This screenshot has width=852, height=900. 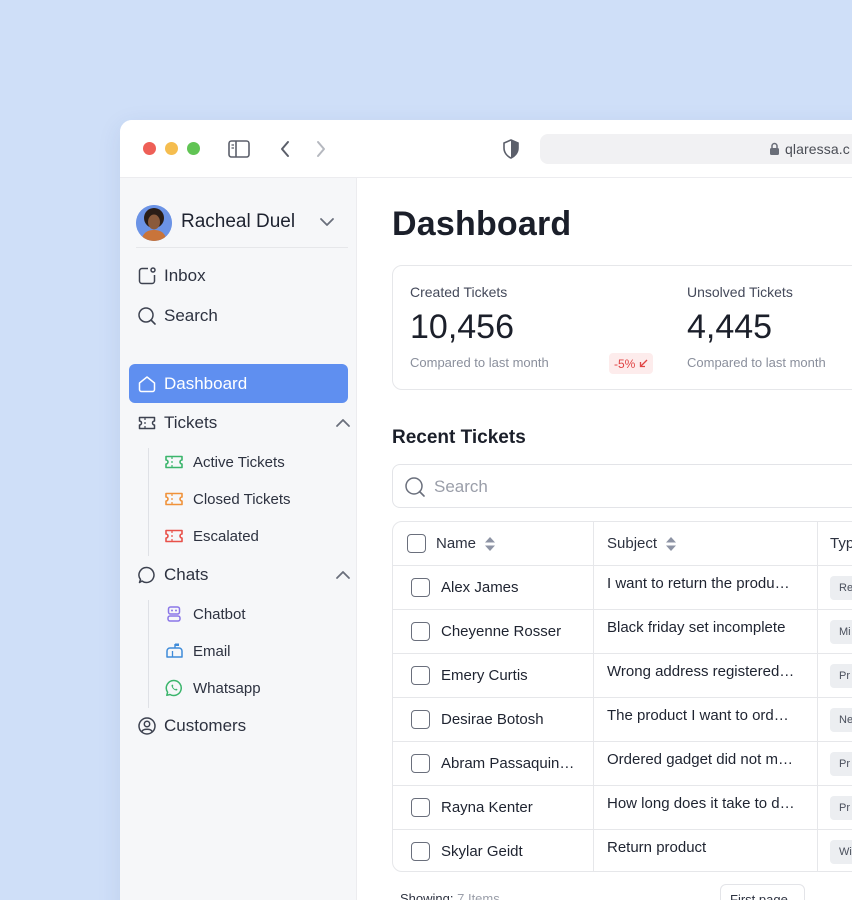 What do you see at coordinates (242, 276) in the screenshot?
I see `sidebar-item-inbox: Inbox` at bounding box center [242, 276].